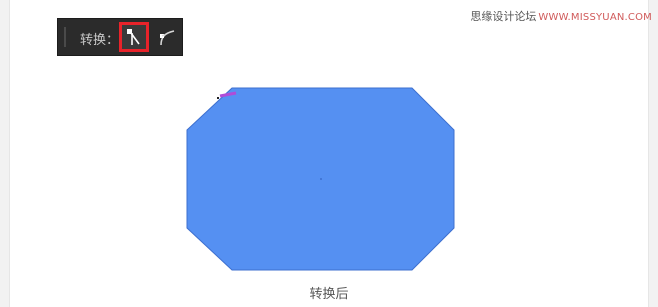  Describe the element at coordinates (653, 153) in the screenshot. I see `right-edge` at that location.